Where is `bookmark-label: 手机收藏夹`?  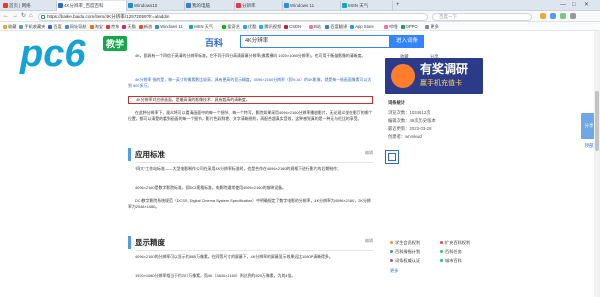 bookmark-label: 手机收藏夹 is located at coordinates (35, 26).